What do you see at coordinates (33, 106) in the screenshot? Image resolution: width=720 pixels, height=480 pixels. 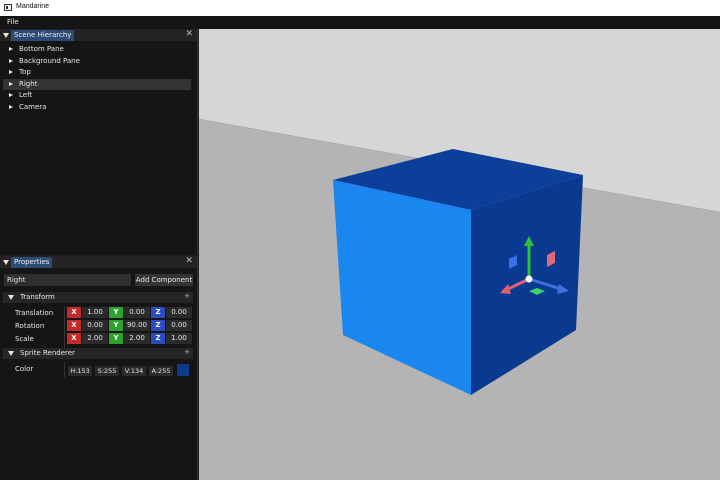 I see `hierarchy-item-label: Camera` at bounding box center [33, 106].